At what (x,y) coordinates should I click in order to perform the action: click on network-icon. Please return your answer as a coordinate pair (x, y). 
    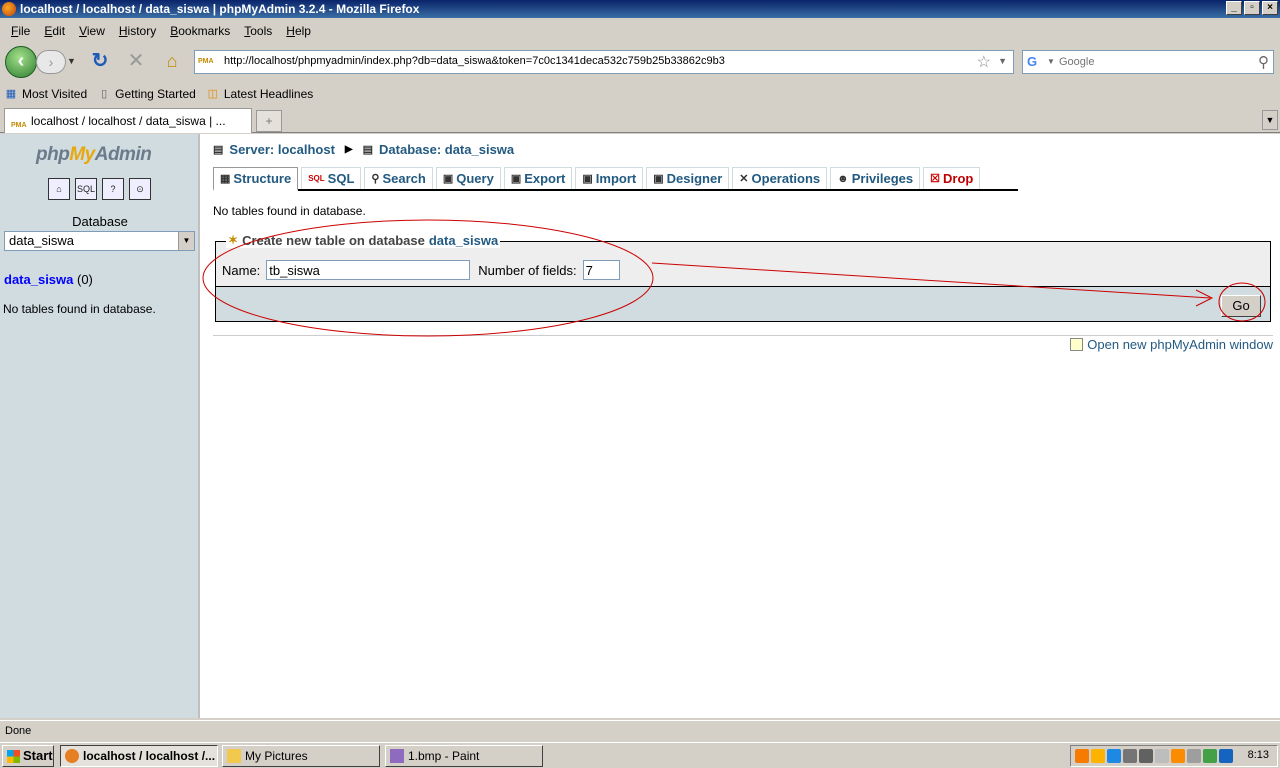
    Looking at the image, I should click on (1114, 756).